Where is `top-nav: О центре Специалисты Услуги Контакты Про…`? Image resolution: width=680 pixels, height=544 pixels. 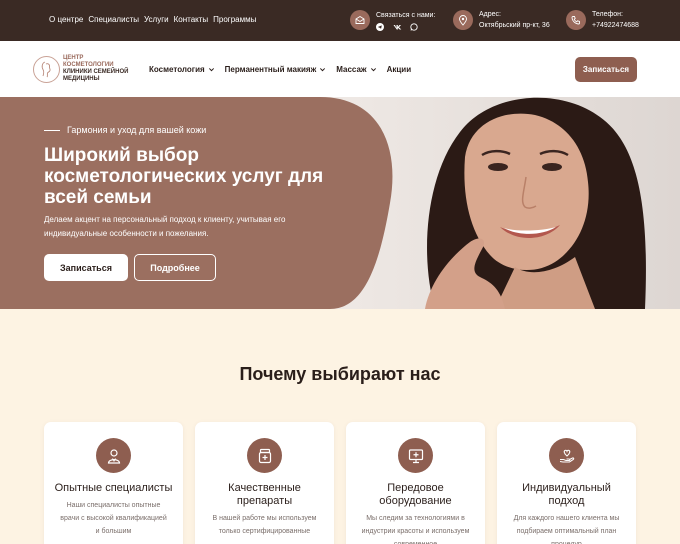
top-nav: О центре Специалисты Услуги Контакты Про… is located at coordinates (152, 19).